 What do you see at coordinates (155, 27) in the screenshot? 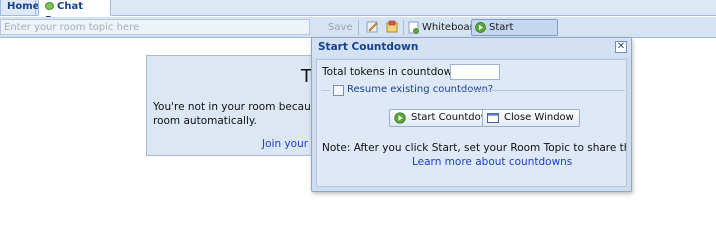
I see `room-topic-input` at bounding box center [155, 27].